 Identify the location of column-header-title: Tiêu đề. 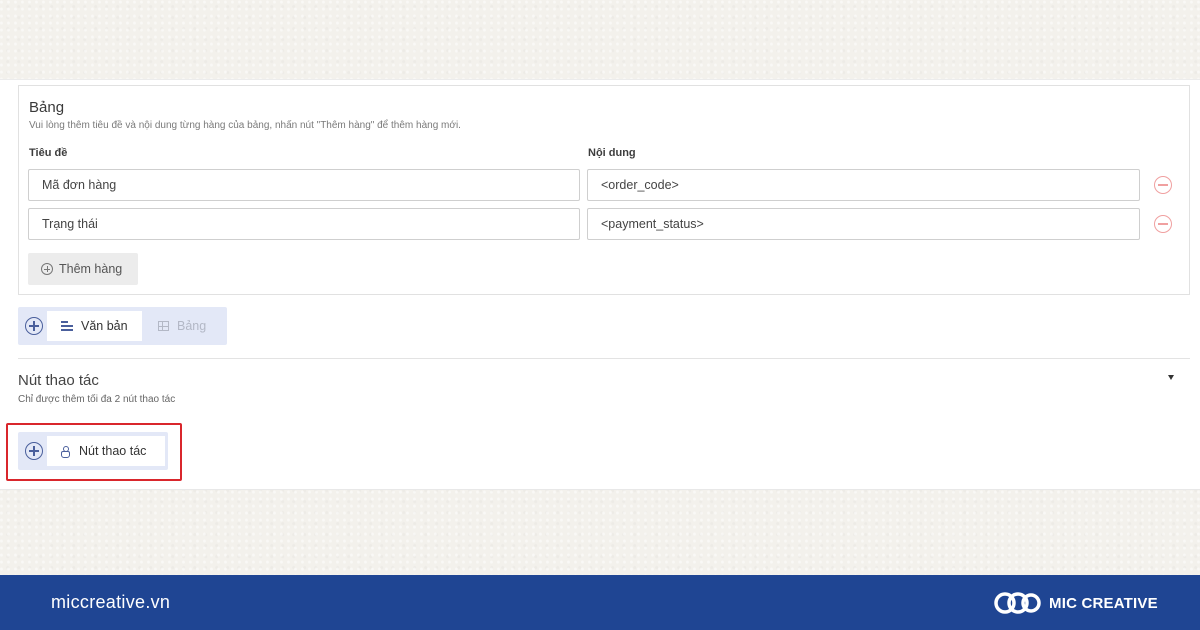
(48, 153).